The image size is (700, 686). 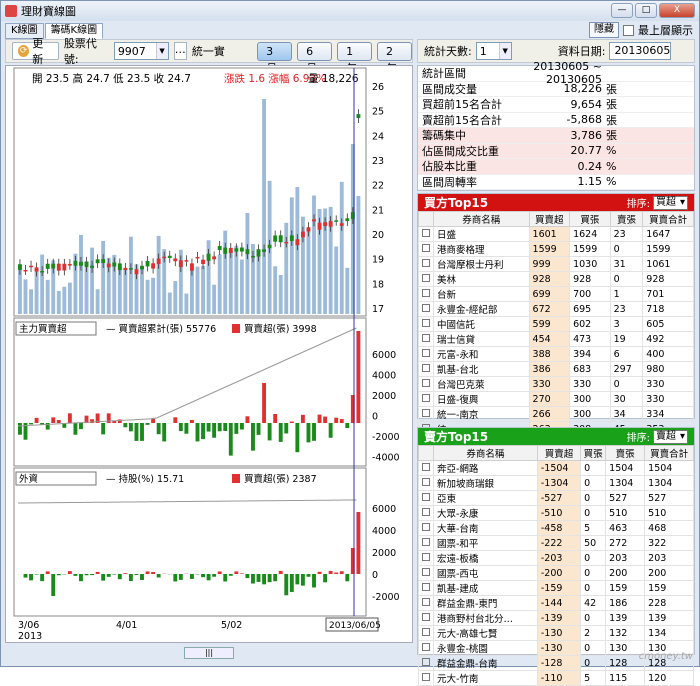 What do you see at coordinates (342, 248) in the screenshot?
I see `volume-bar` at bounding box center [342, 248].